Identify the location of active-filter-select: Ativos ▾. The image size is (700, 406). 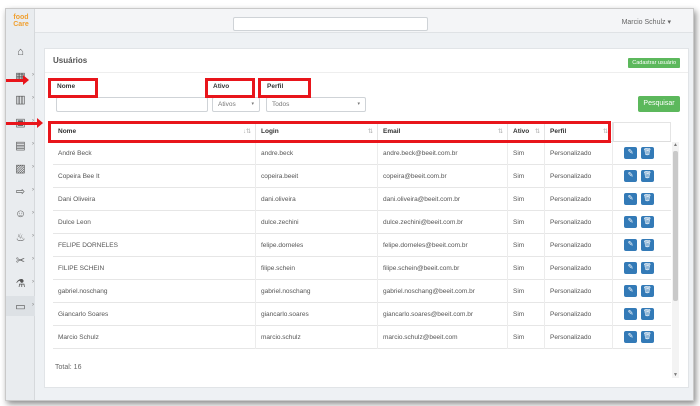
(236, 104).